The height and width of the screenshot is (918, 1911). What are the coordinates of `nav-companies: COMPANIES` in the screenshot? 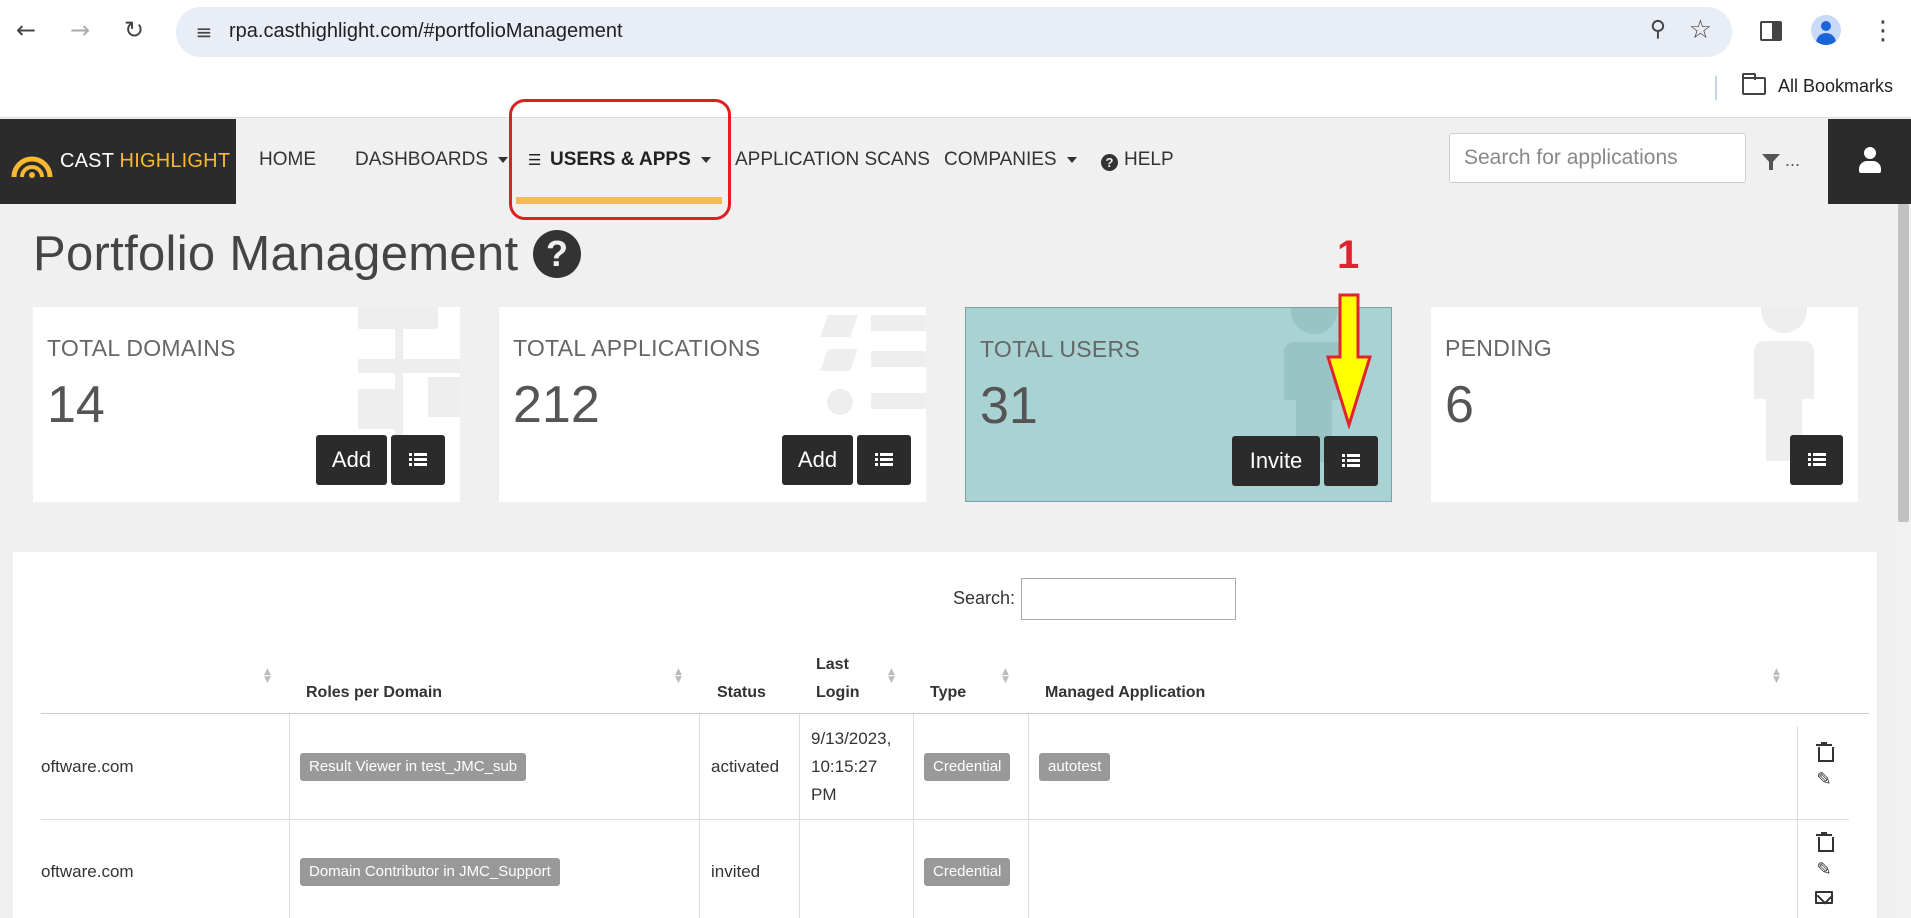 It's located at (1010, 160).